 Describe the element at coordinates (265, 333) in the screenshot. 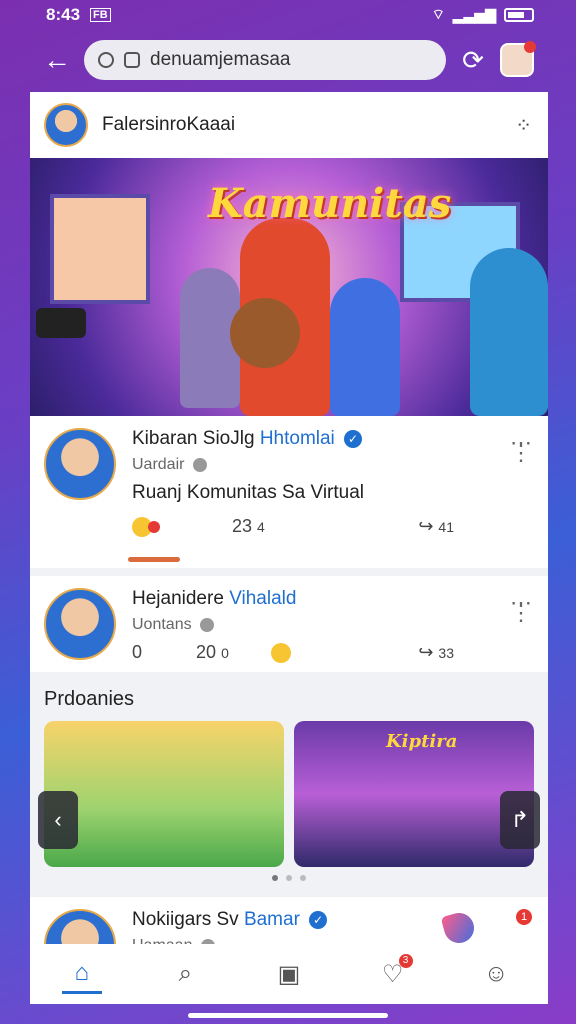

I see `guitar-icon` at that location.